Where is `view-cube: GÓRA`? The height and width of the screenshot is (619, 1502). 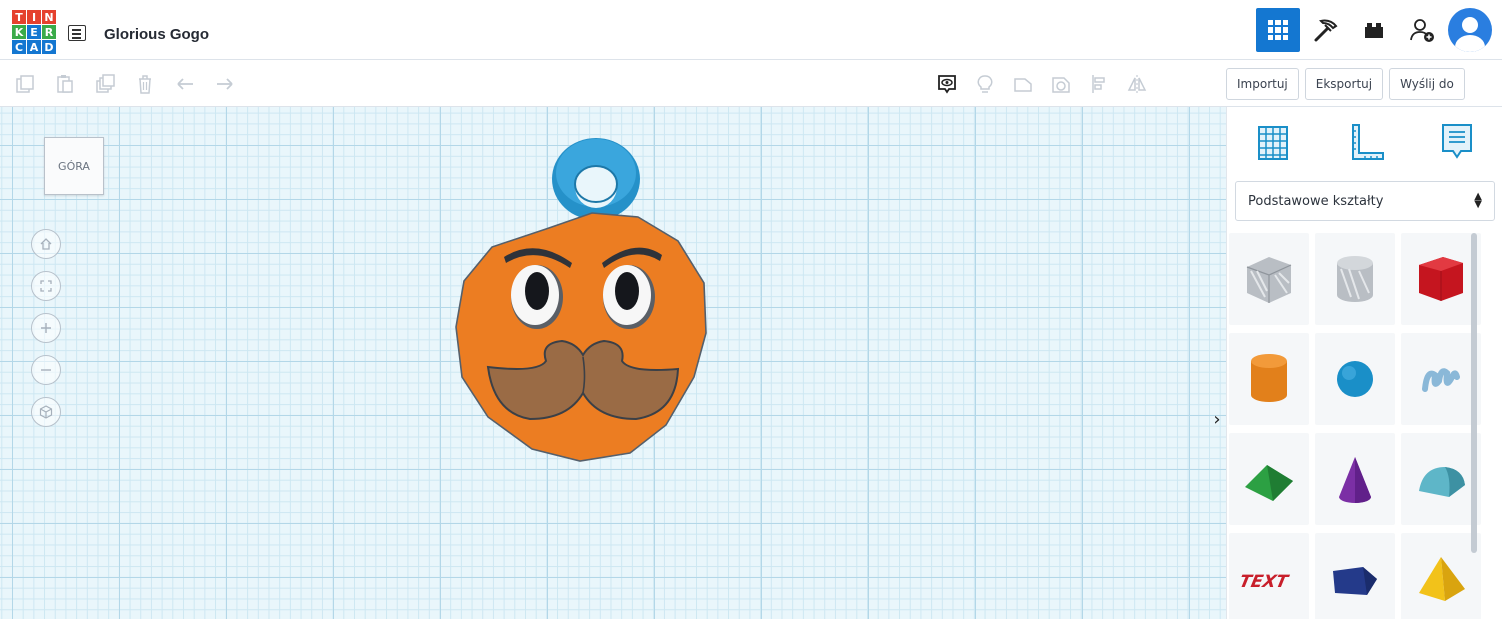 view-cube: GÓRA is located at coordinates (74, 166).